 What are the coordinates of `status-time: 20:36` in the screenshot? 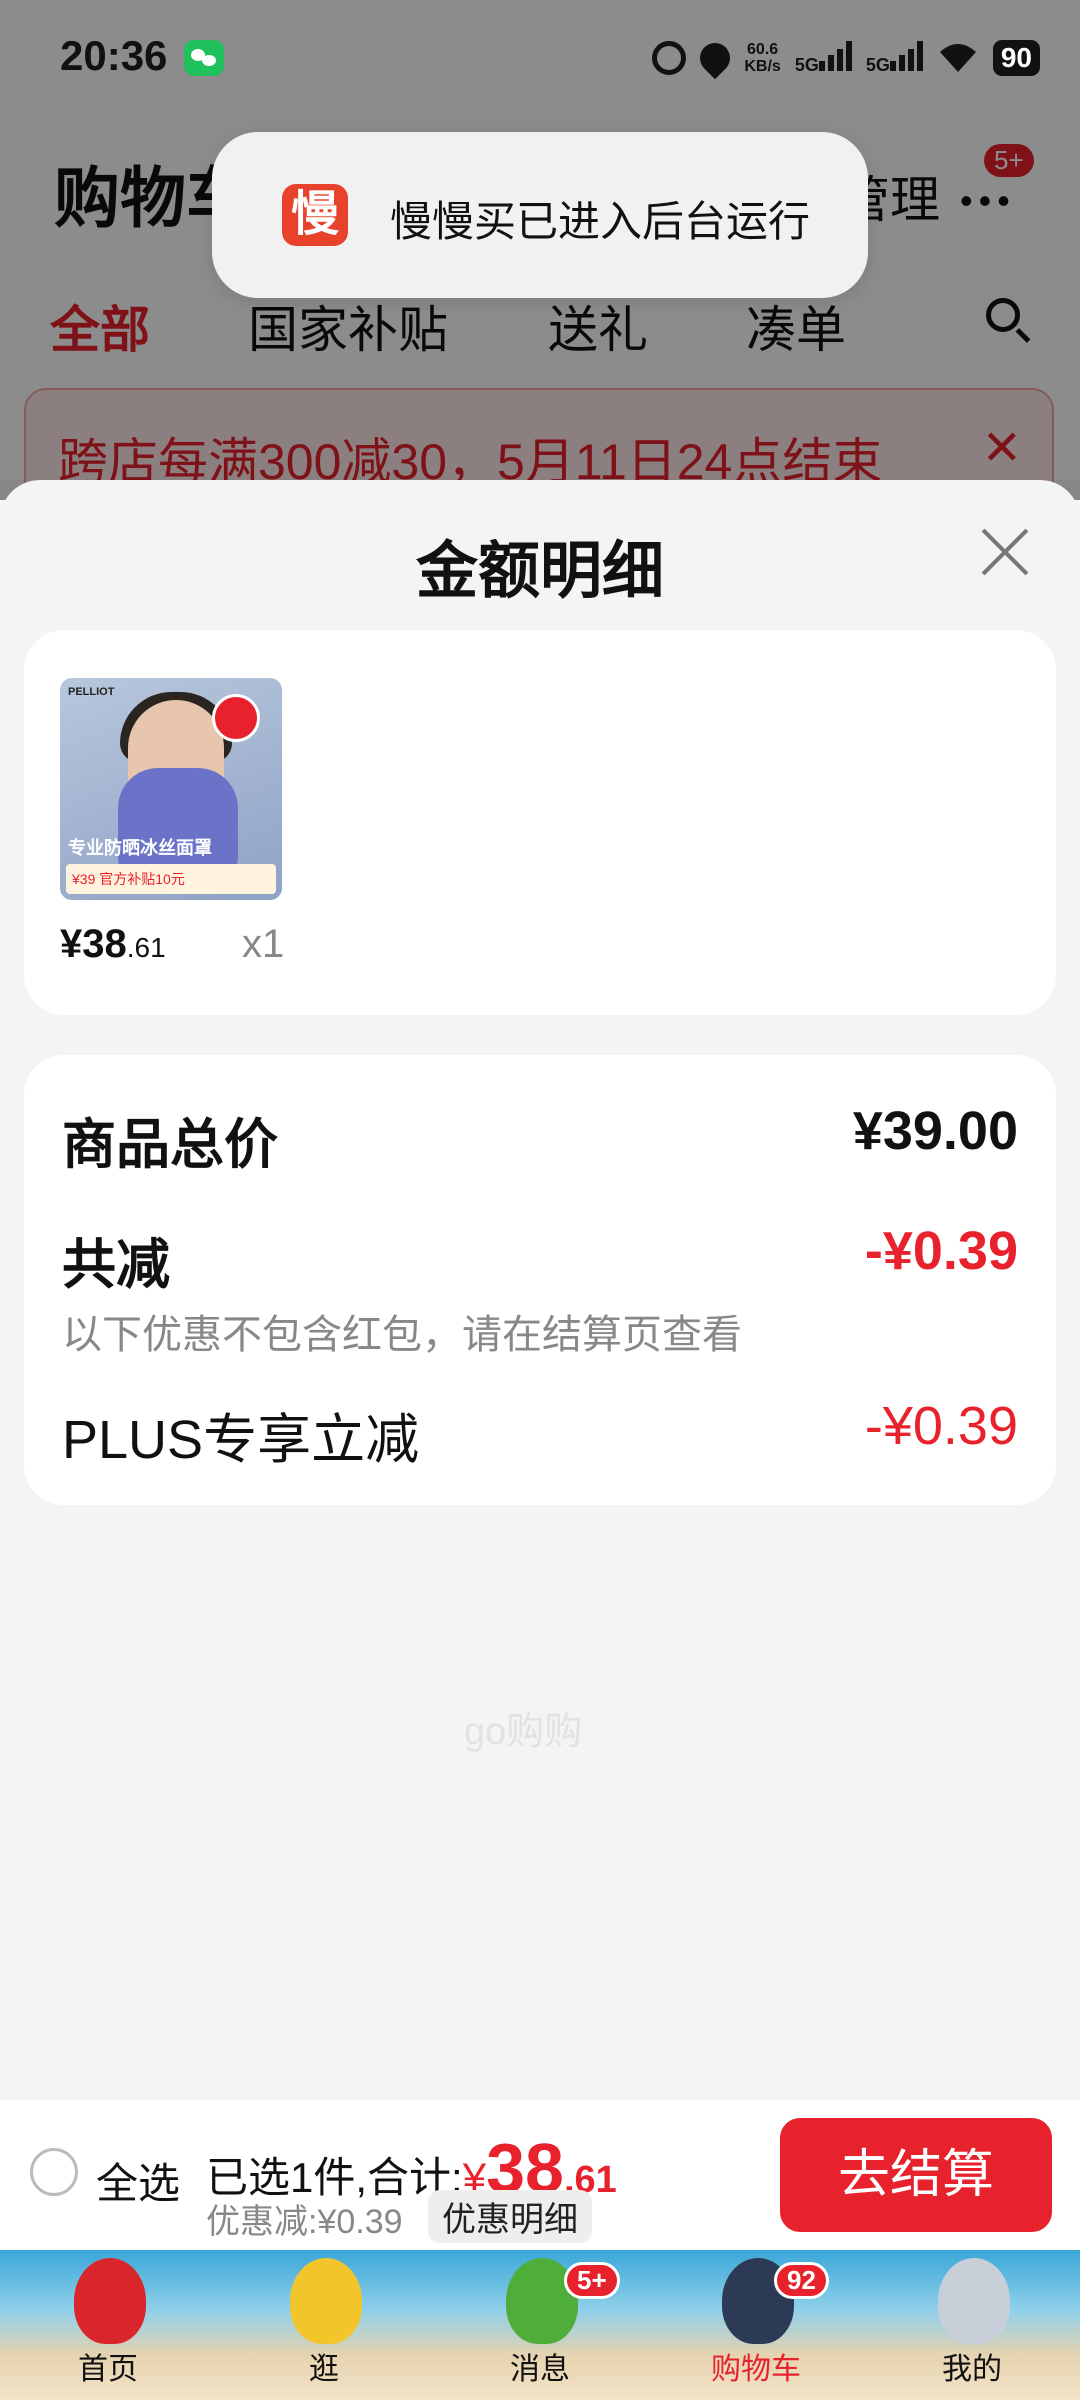 It's located at (114, 55).